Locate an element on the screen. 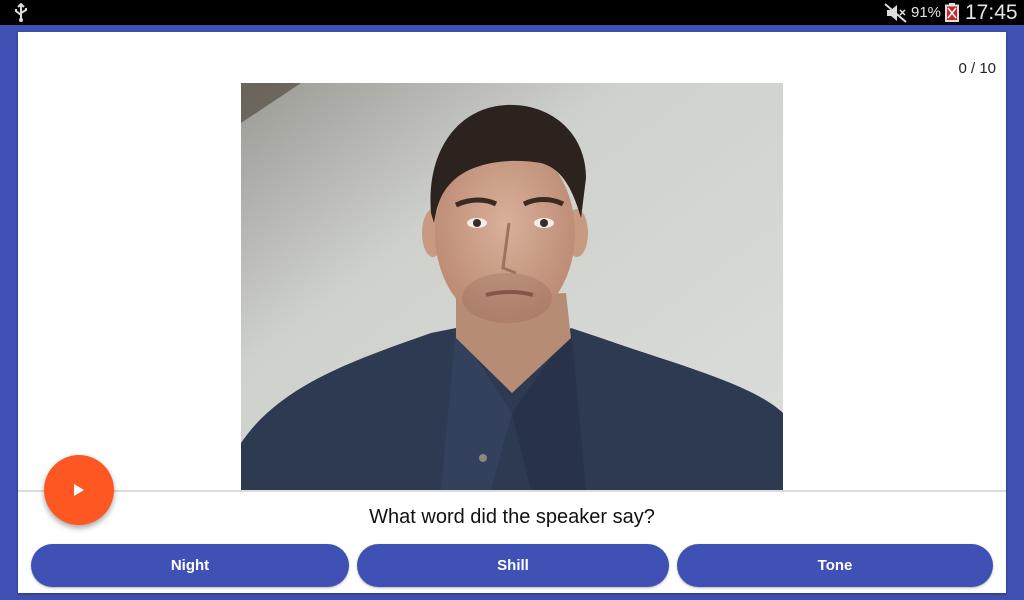  mute-icon is located at coordinates (895, 13).